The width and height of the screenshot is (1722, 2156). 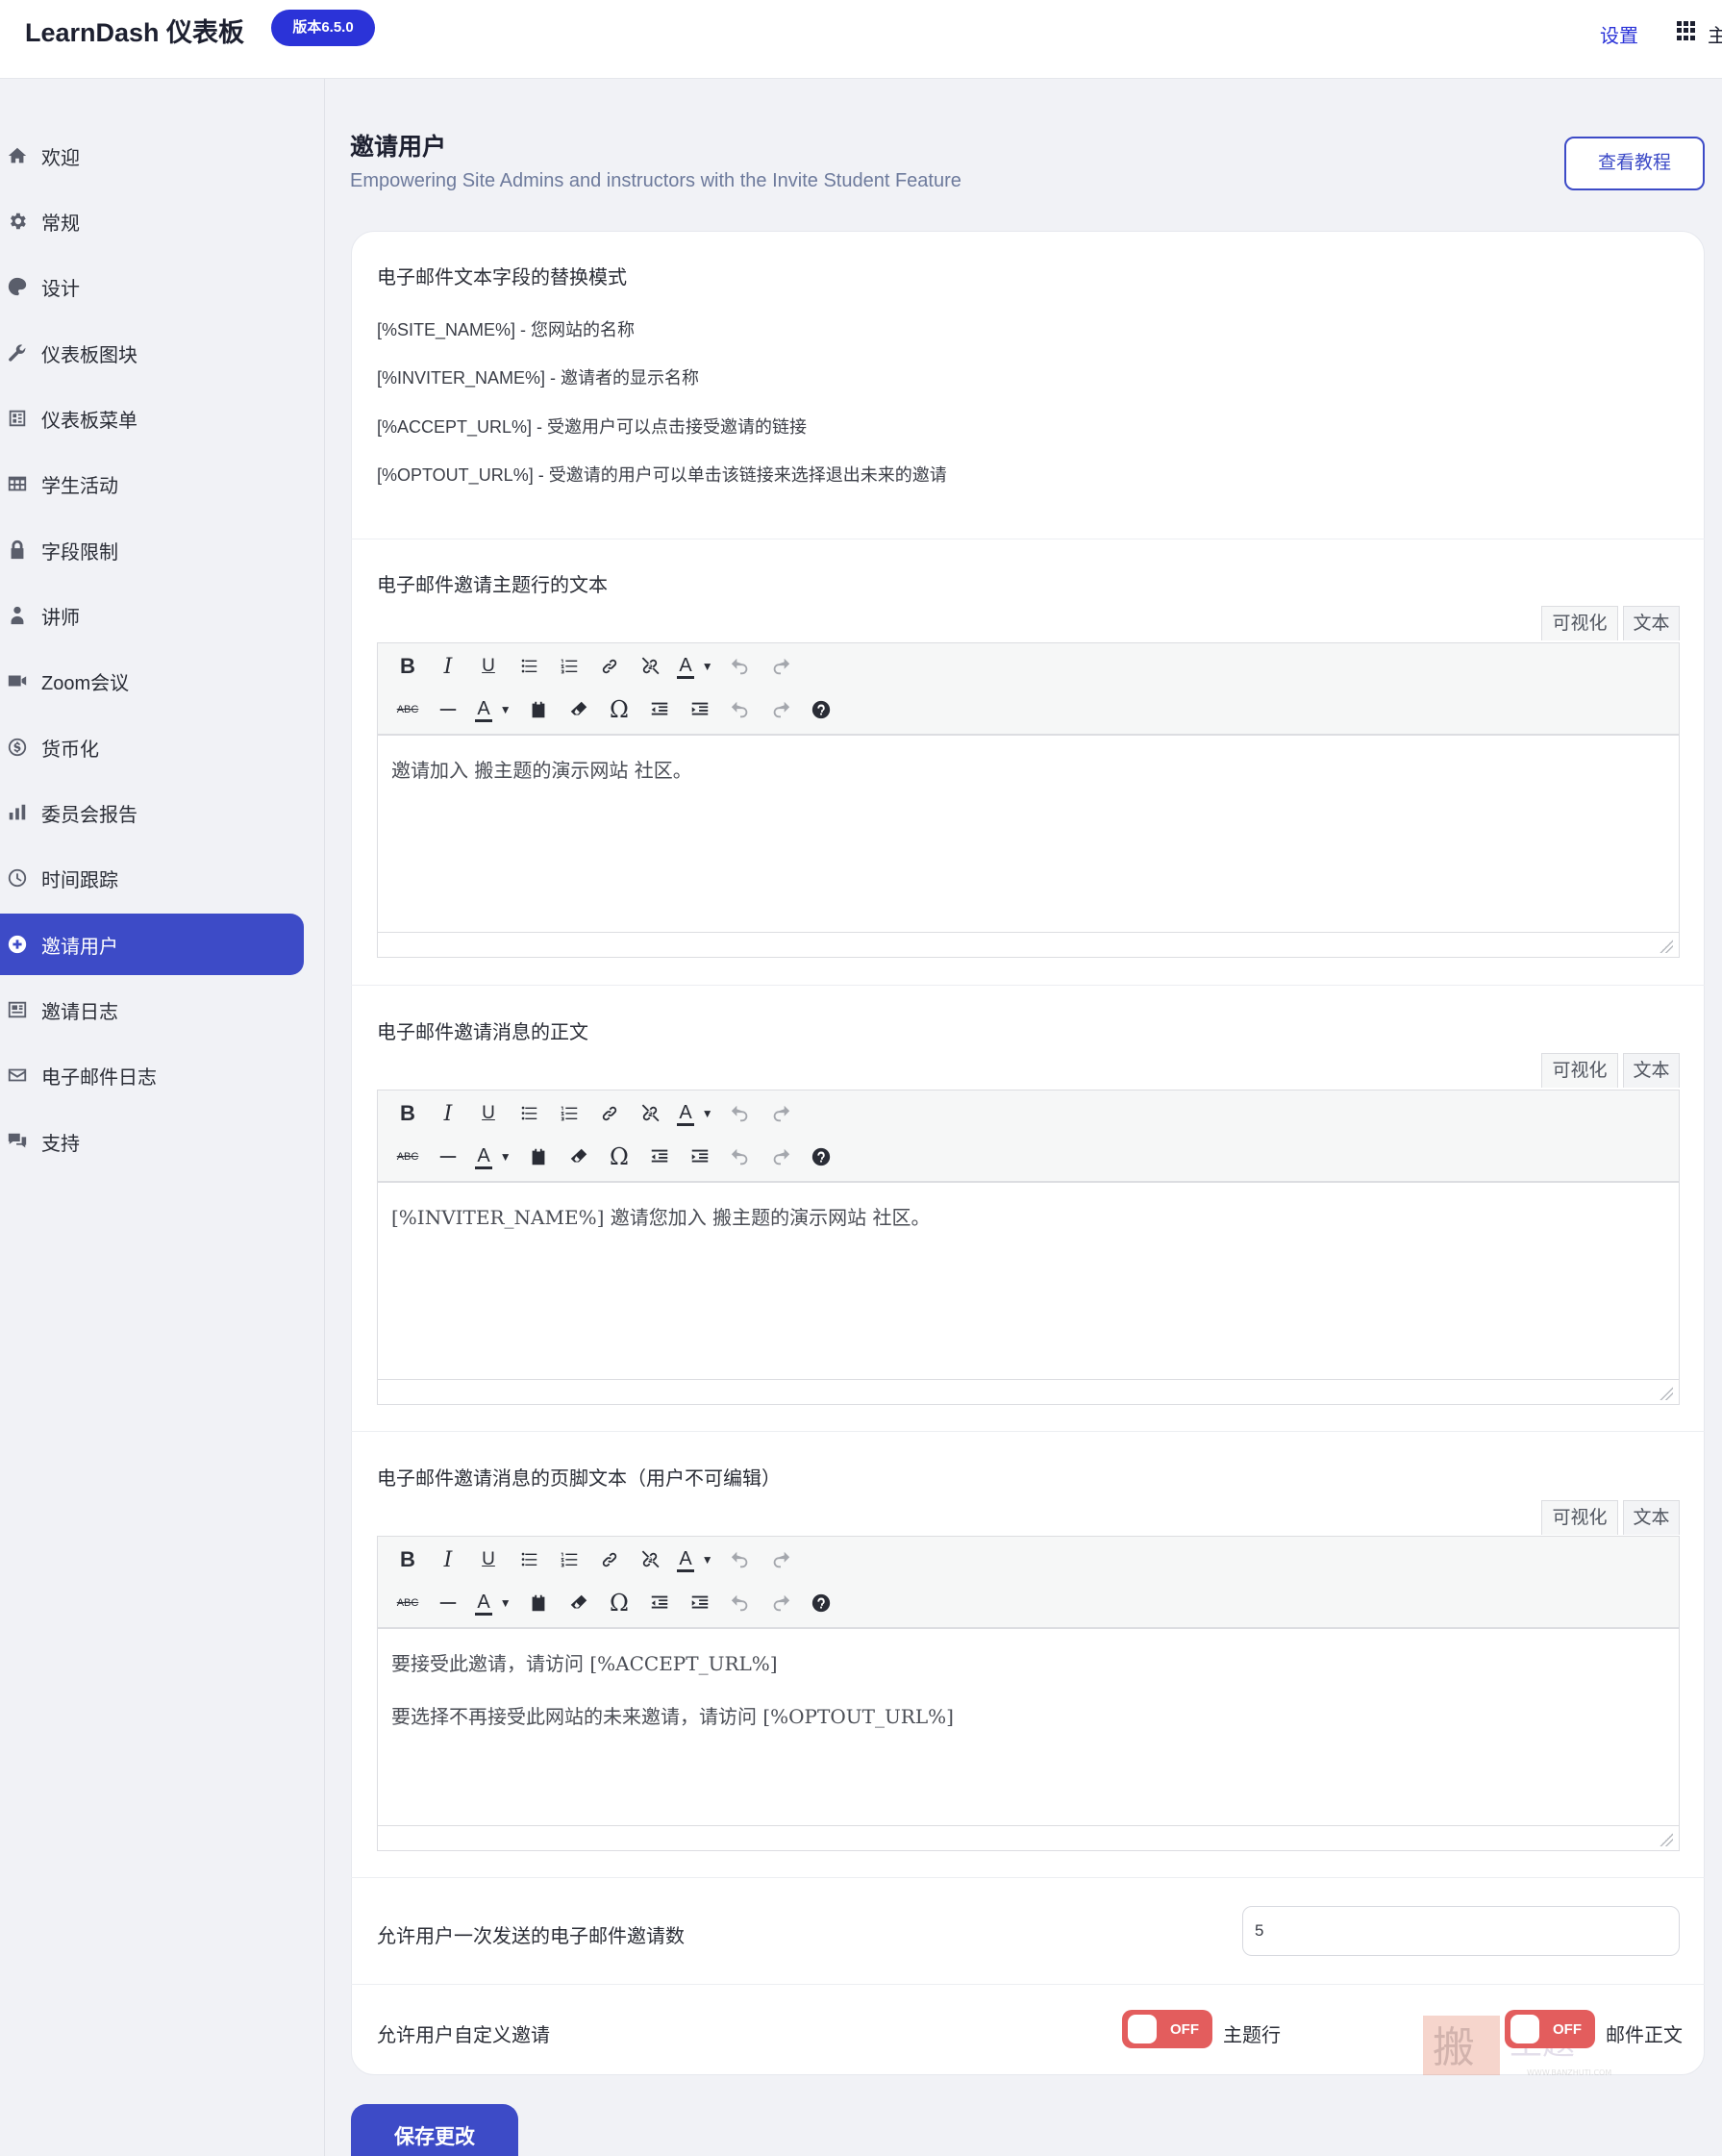 I want to click on sidebar-item: Zoom会议, so click(x=152, y=681).